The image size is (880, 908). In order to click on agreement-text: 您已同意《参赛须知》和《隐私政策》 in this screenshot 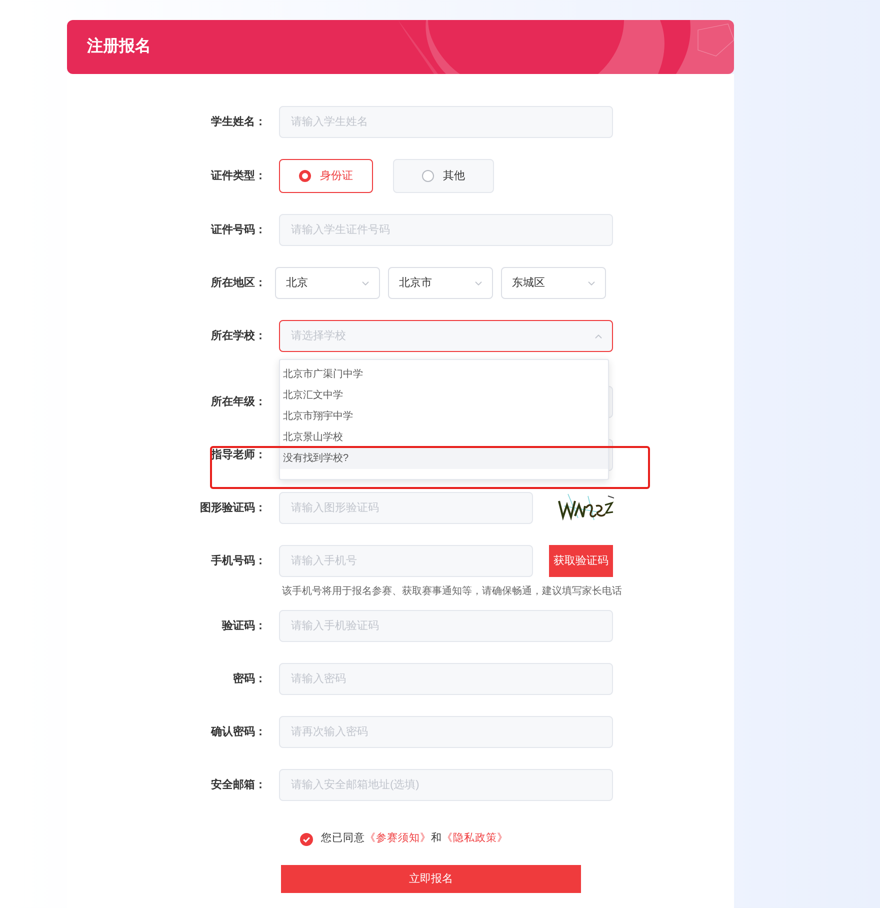, I will do `click(414, 838)`.